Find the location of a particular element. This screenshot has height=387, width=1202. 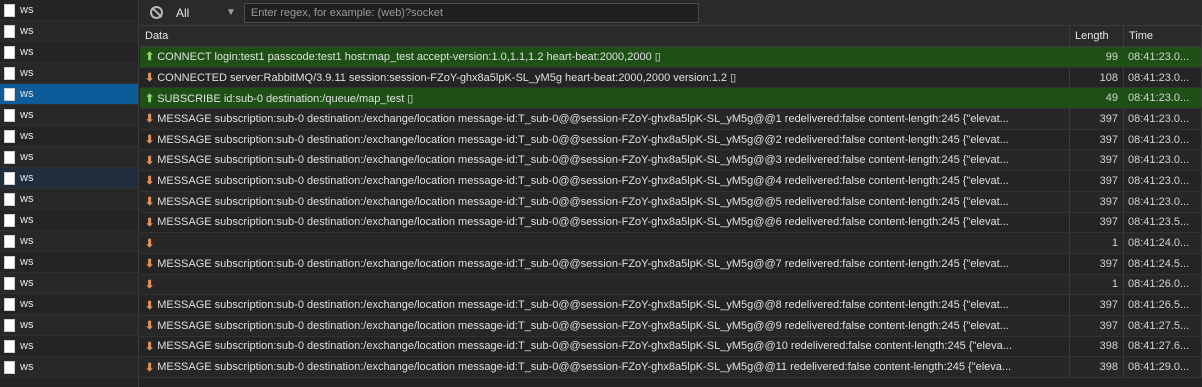

chevron-down-icon: ▼ is located at coordinates (231, 12).